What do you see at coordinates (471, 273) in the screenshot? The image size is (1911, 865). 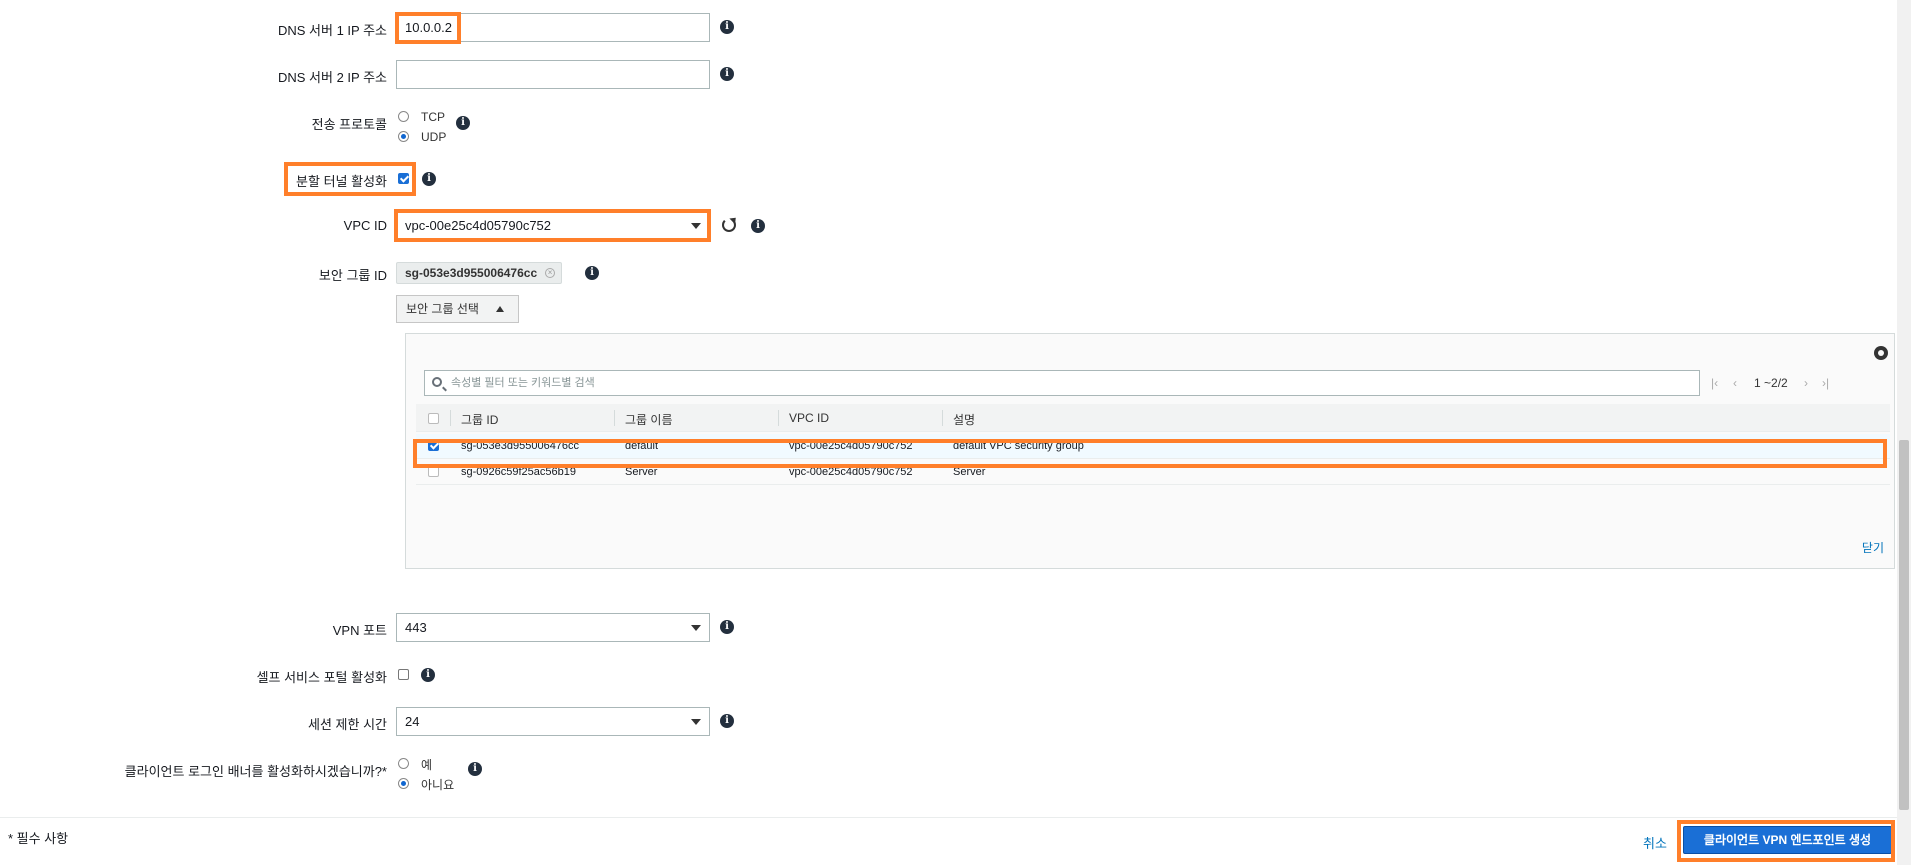 I see `security-group-token-text: sg-053e3d955006476cc` at bounding box center [471, 273].